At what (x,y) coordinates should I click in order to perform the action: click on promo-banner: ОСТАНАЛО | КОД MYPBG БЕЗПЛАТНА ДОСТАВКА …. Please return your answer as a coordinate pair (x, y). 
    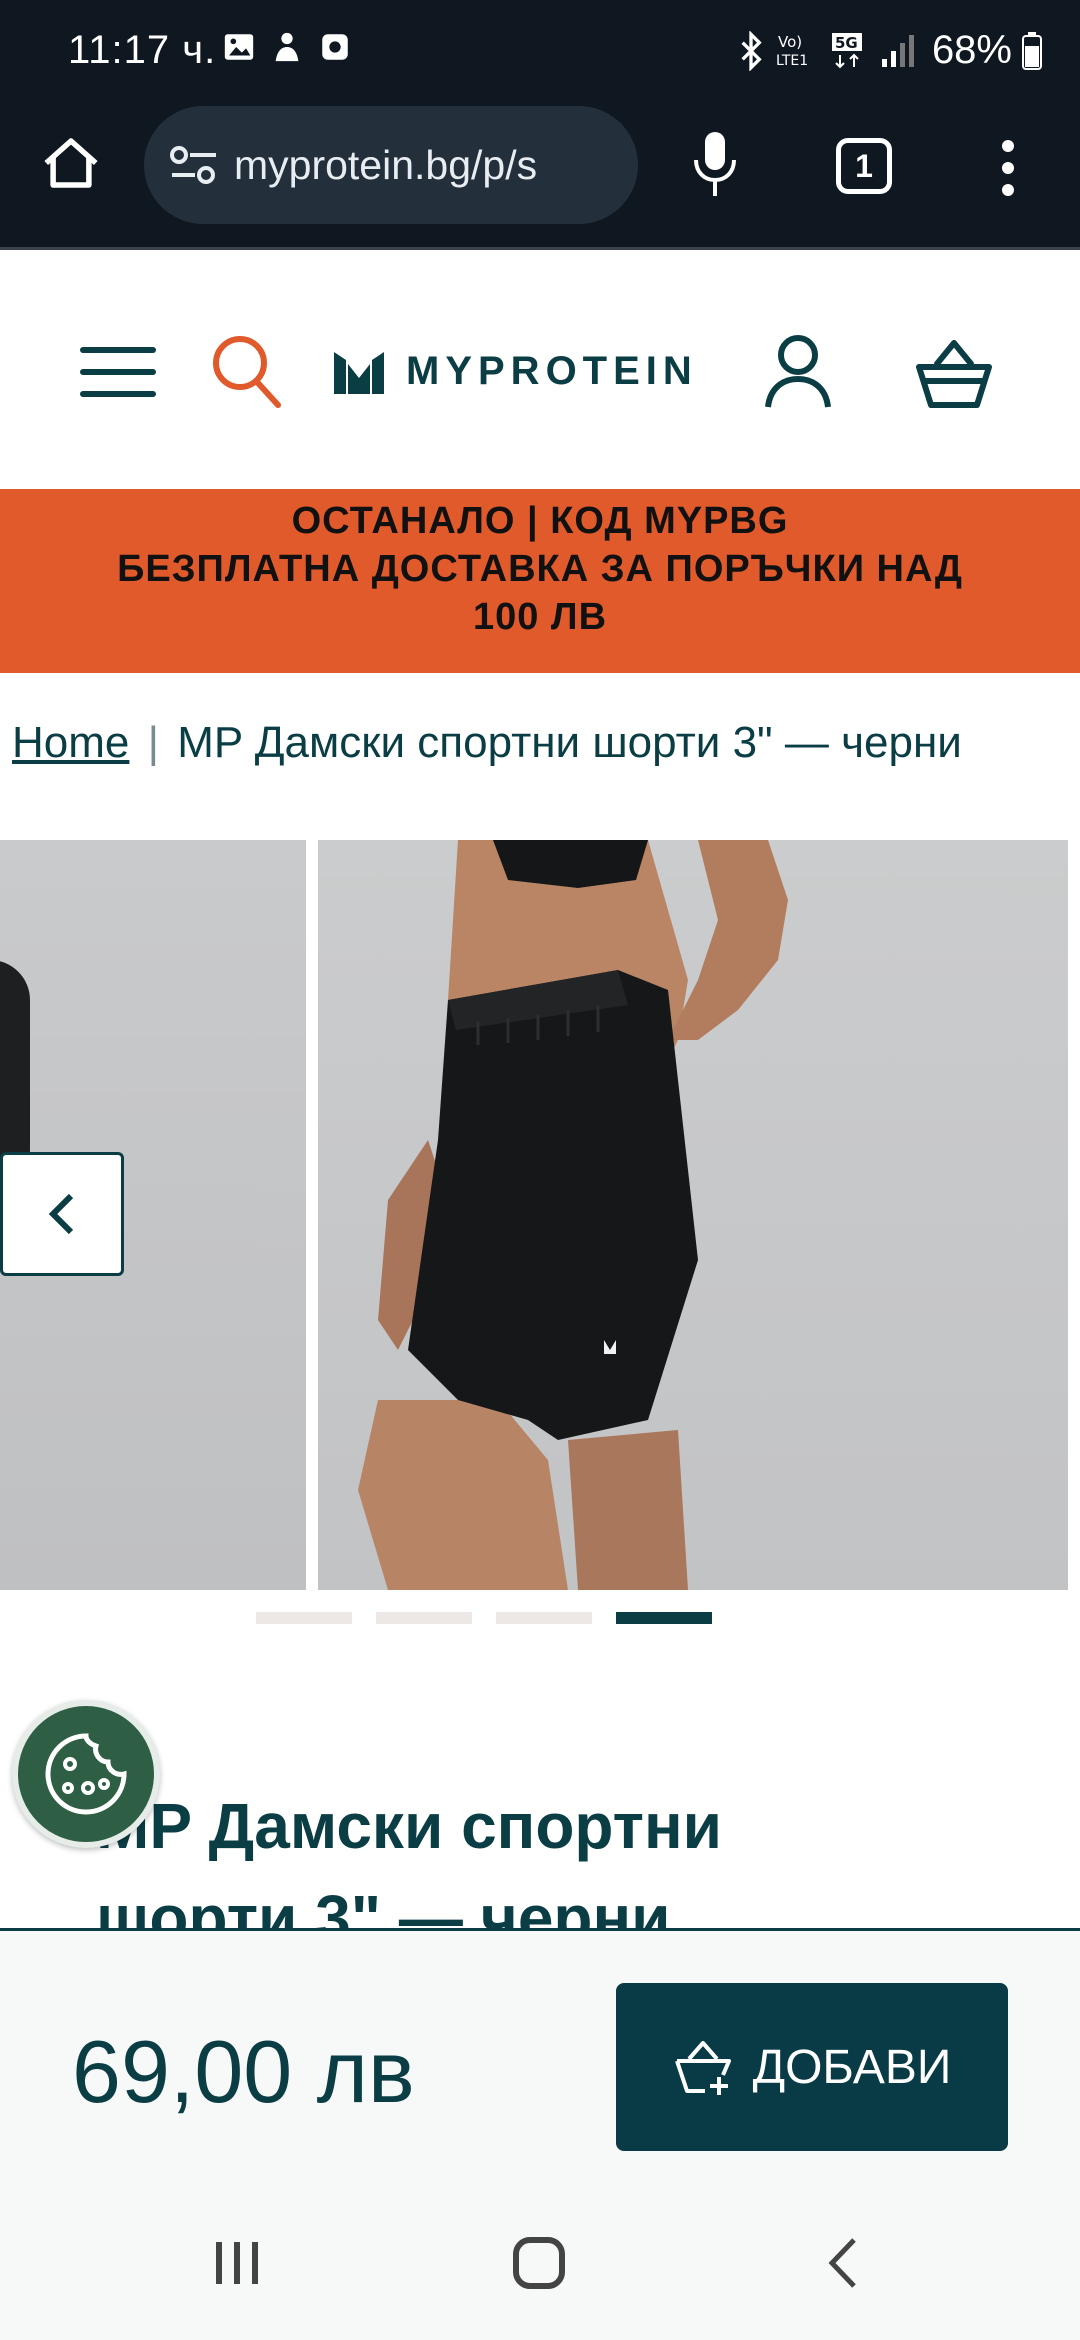
    Looking at the image, I should click on (540, 581).